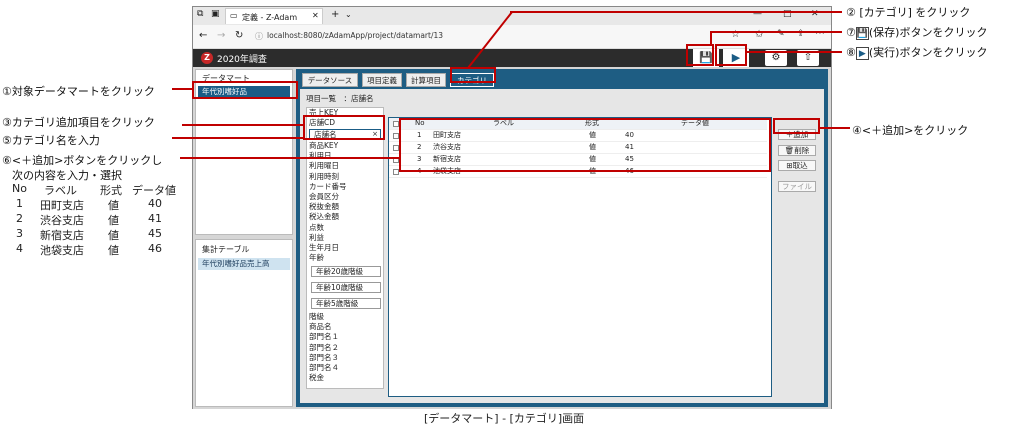  Describe the element at coordinates (19, 233) in the screenshot. I see `instr-cell: 3` at that location.